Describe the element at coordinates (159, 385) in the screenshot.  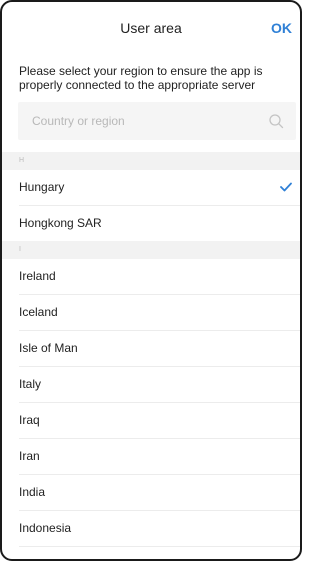
I see `list-item-italy: Italy` at that location.